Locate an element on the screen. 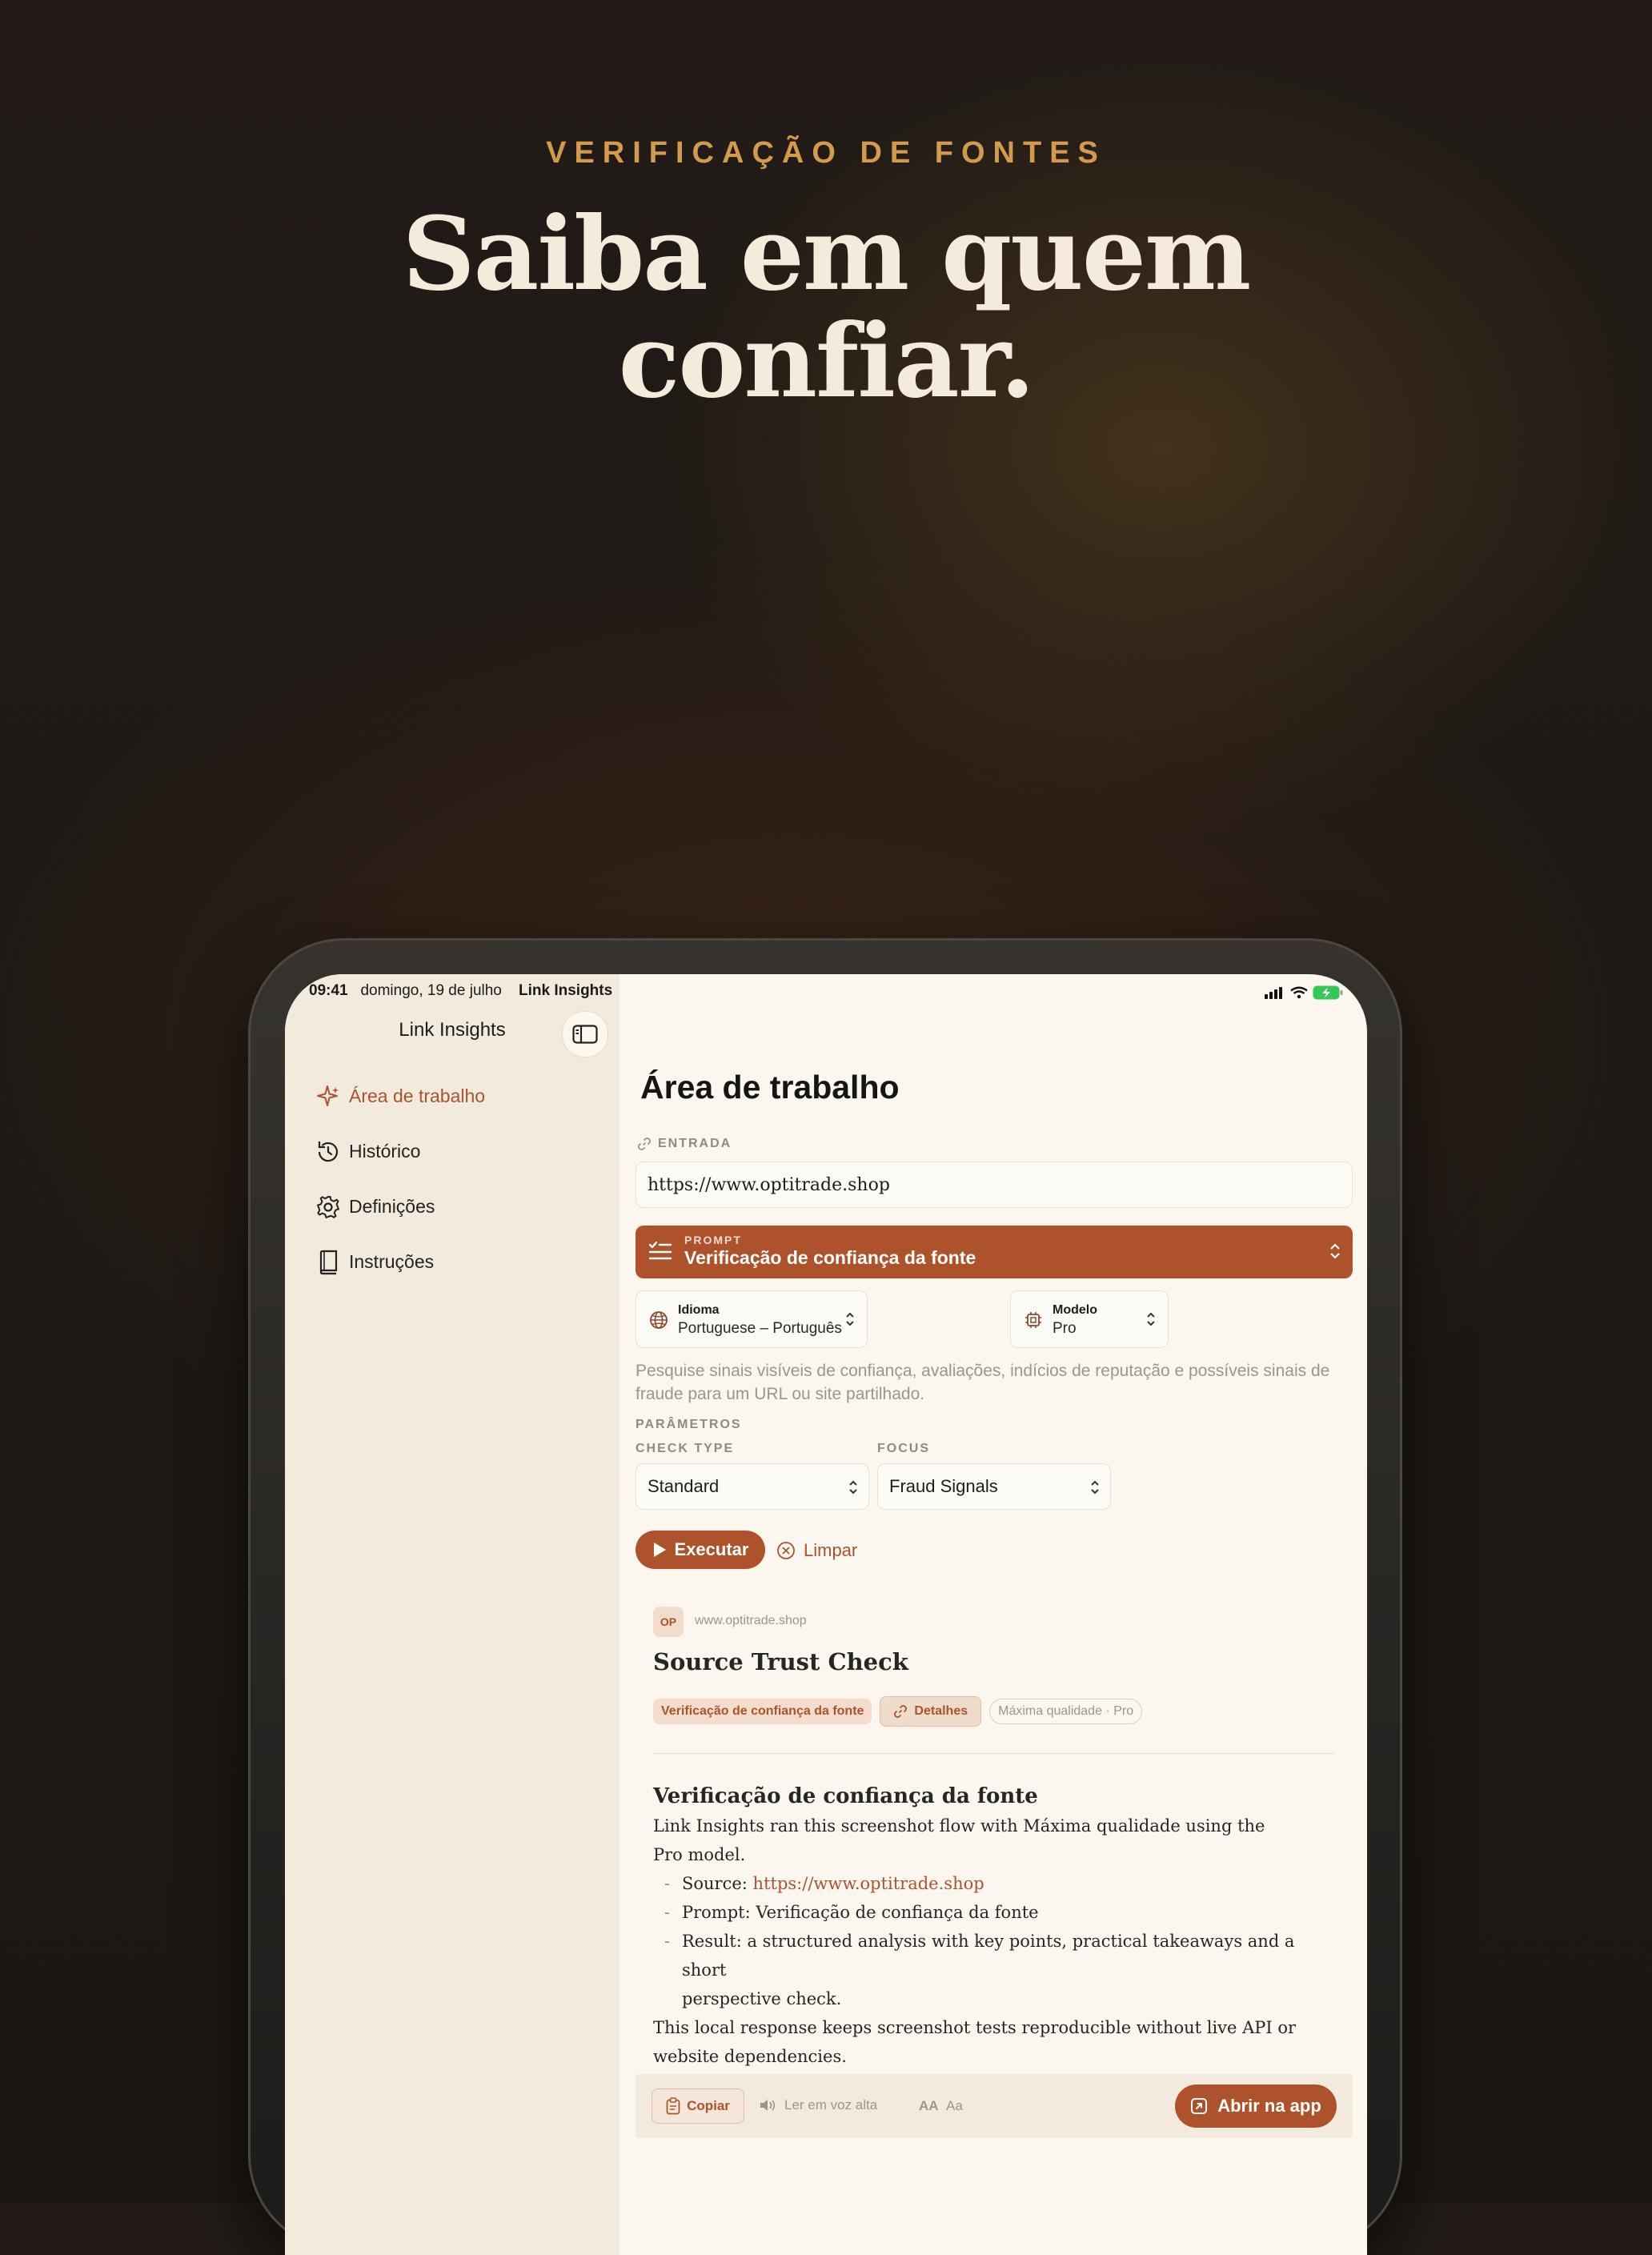 Image resolution: width=1652 pixels, height=2255 pixels. cellular-icon is located at coordinates (1273, 993).